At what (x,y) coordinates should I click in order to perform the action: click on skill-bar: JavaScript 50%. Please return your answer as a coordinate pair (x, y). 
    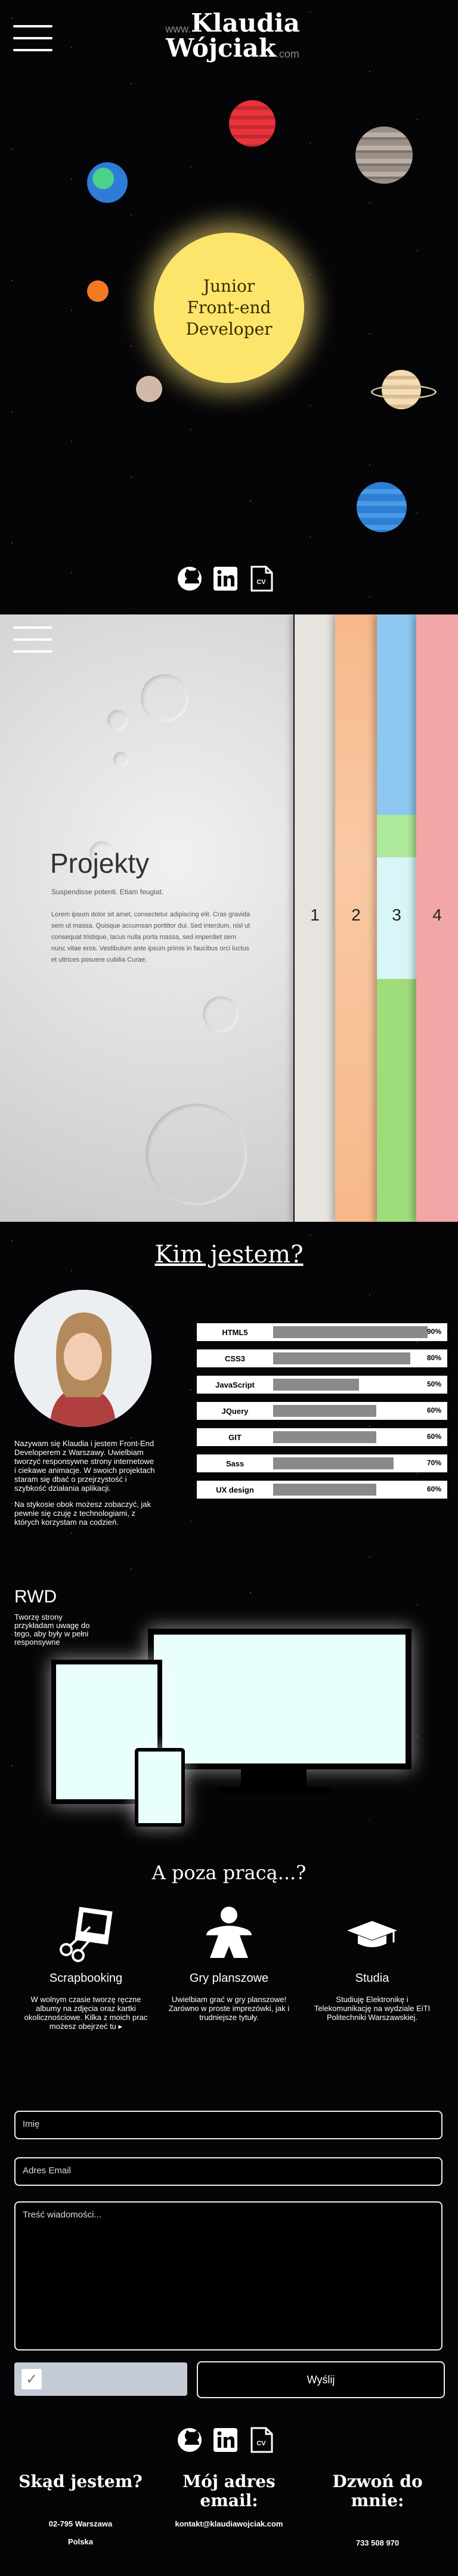
    Looking at the image, I should click on (322, 1385).